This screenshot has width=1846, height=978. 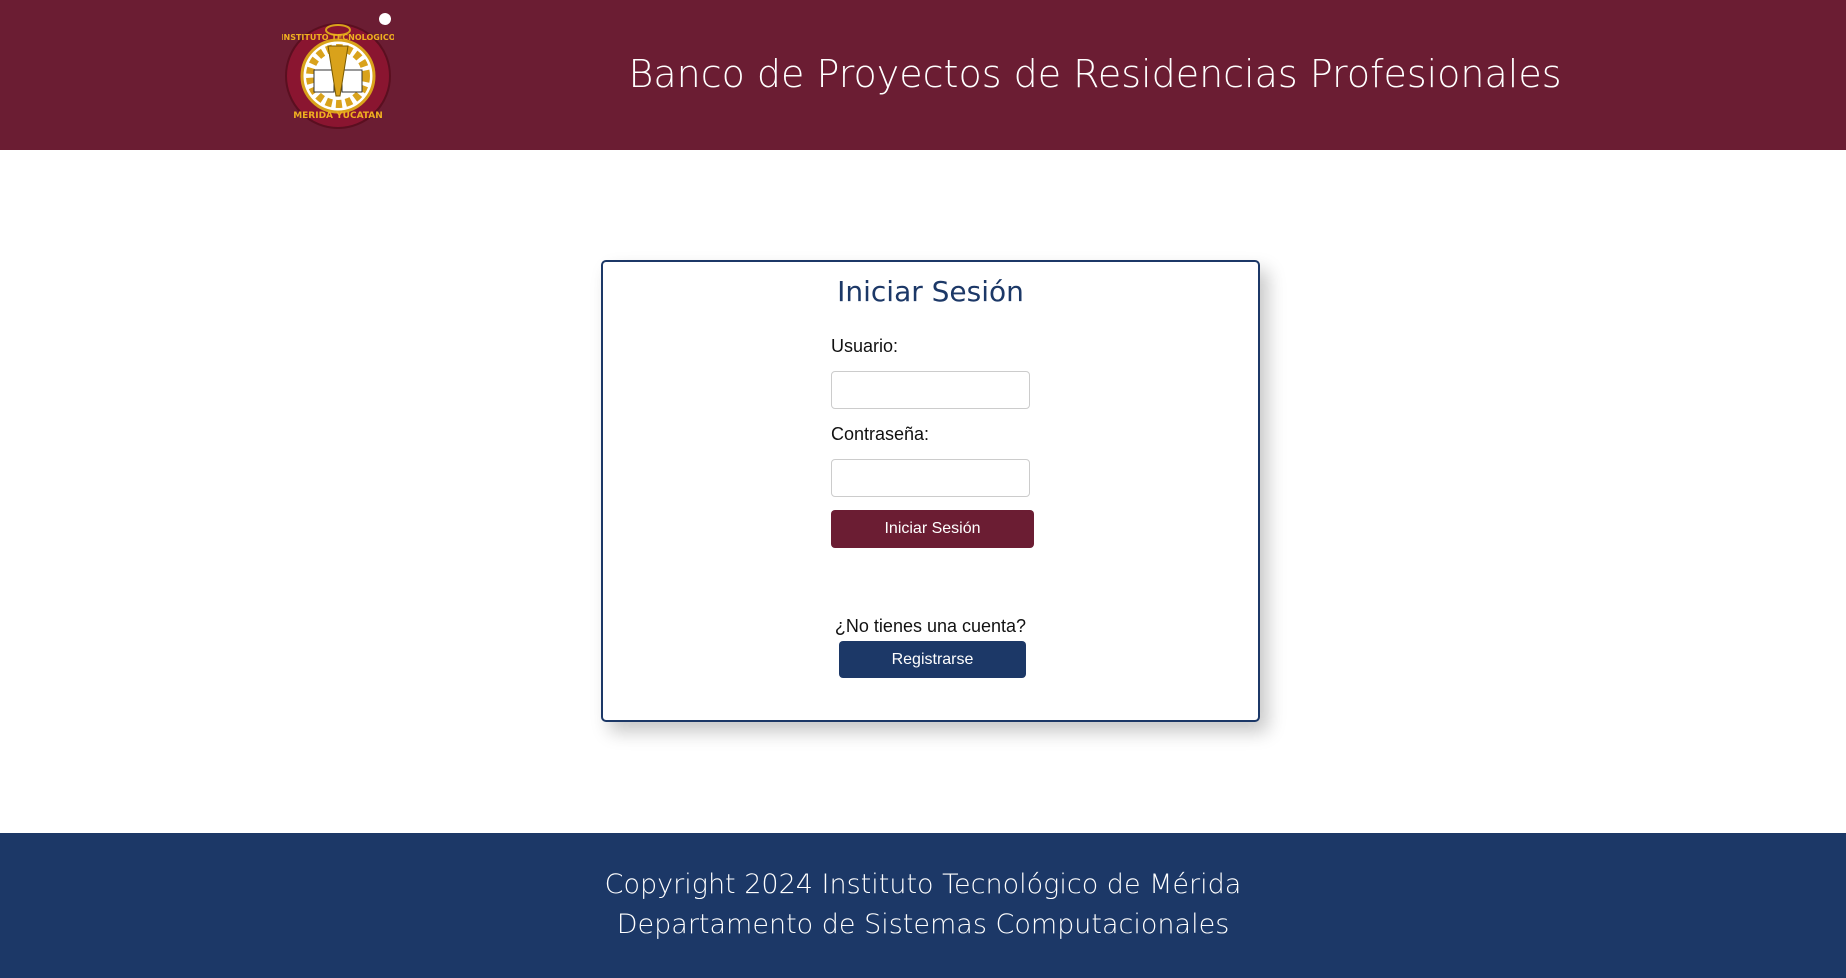 What do you see at coordinates (923, 924) in the screenshot?
I see `footer-department: Departamento de Sistemas Computacionales` at bounding box center [923, 924].